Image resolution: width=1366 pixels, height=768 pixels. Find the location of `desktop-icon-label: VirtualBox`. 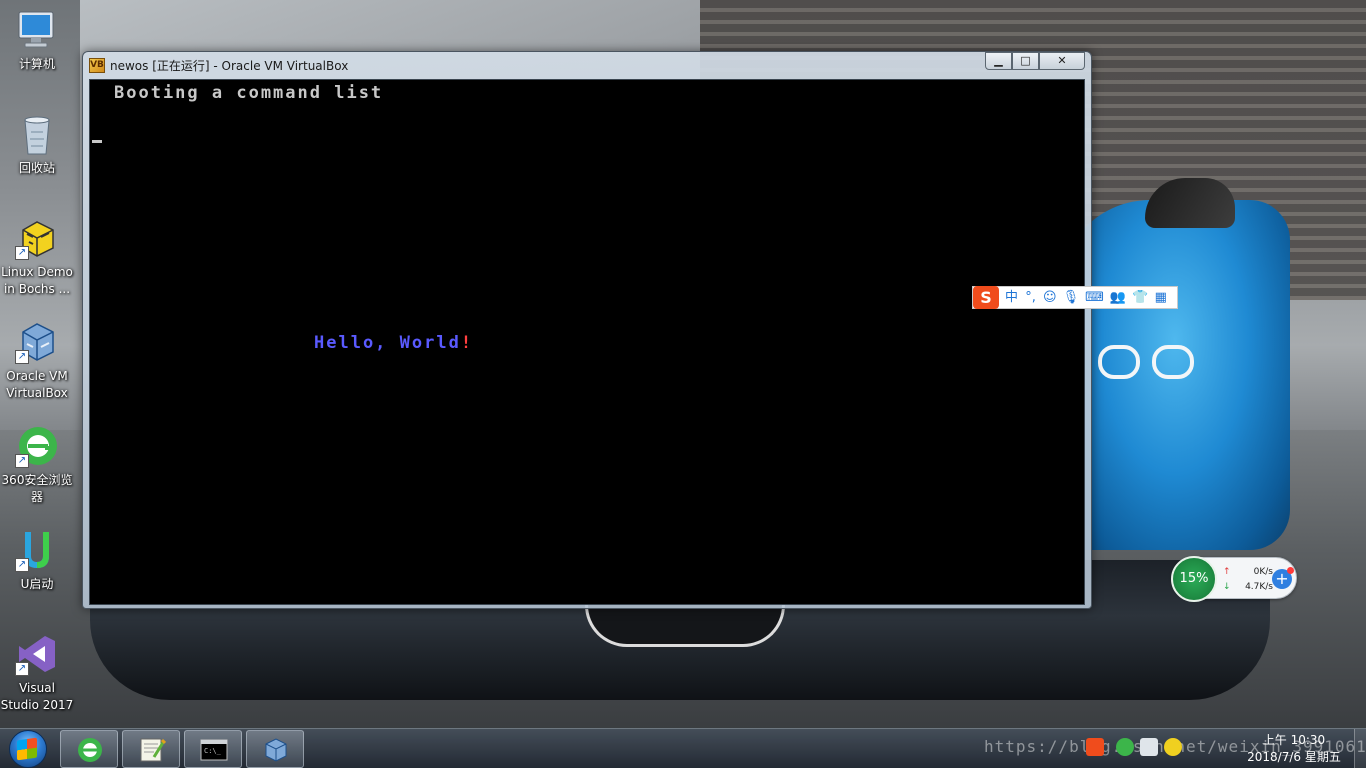

desktop-icon-label: VirtualBox is located at coordinates (37, 393).